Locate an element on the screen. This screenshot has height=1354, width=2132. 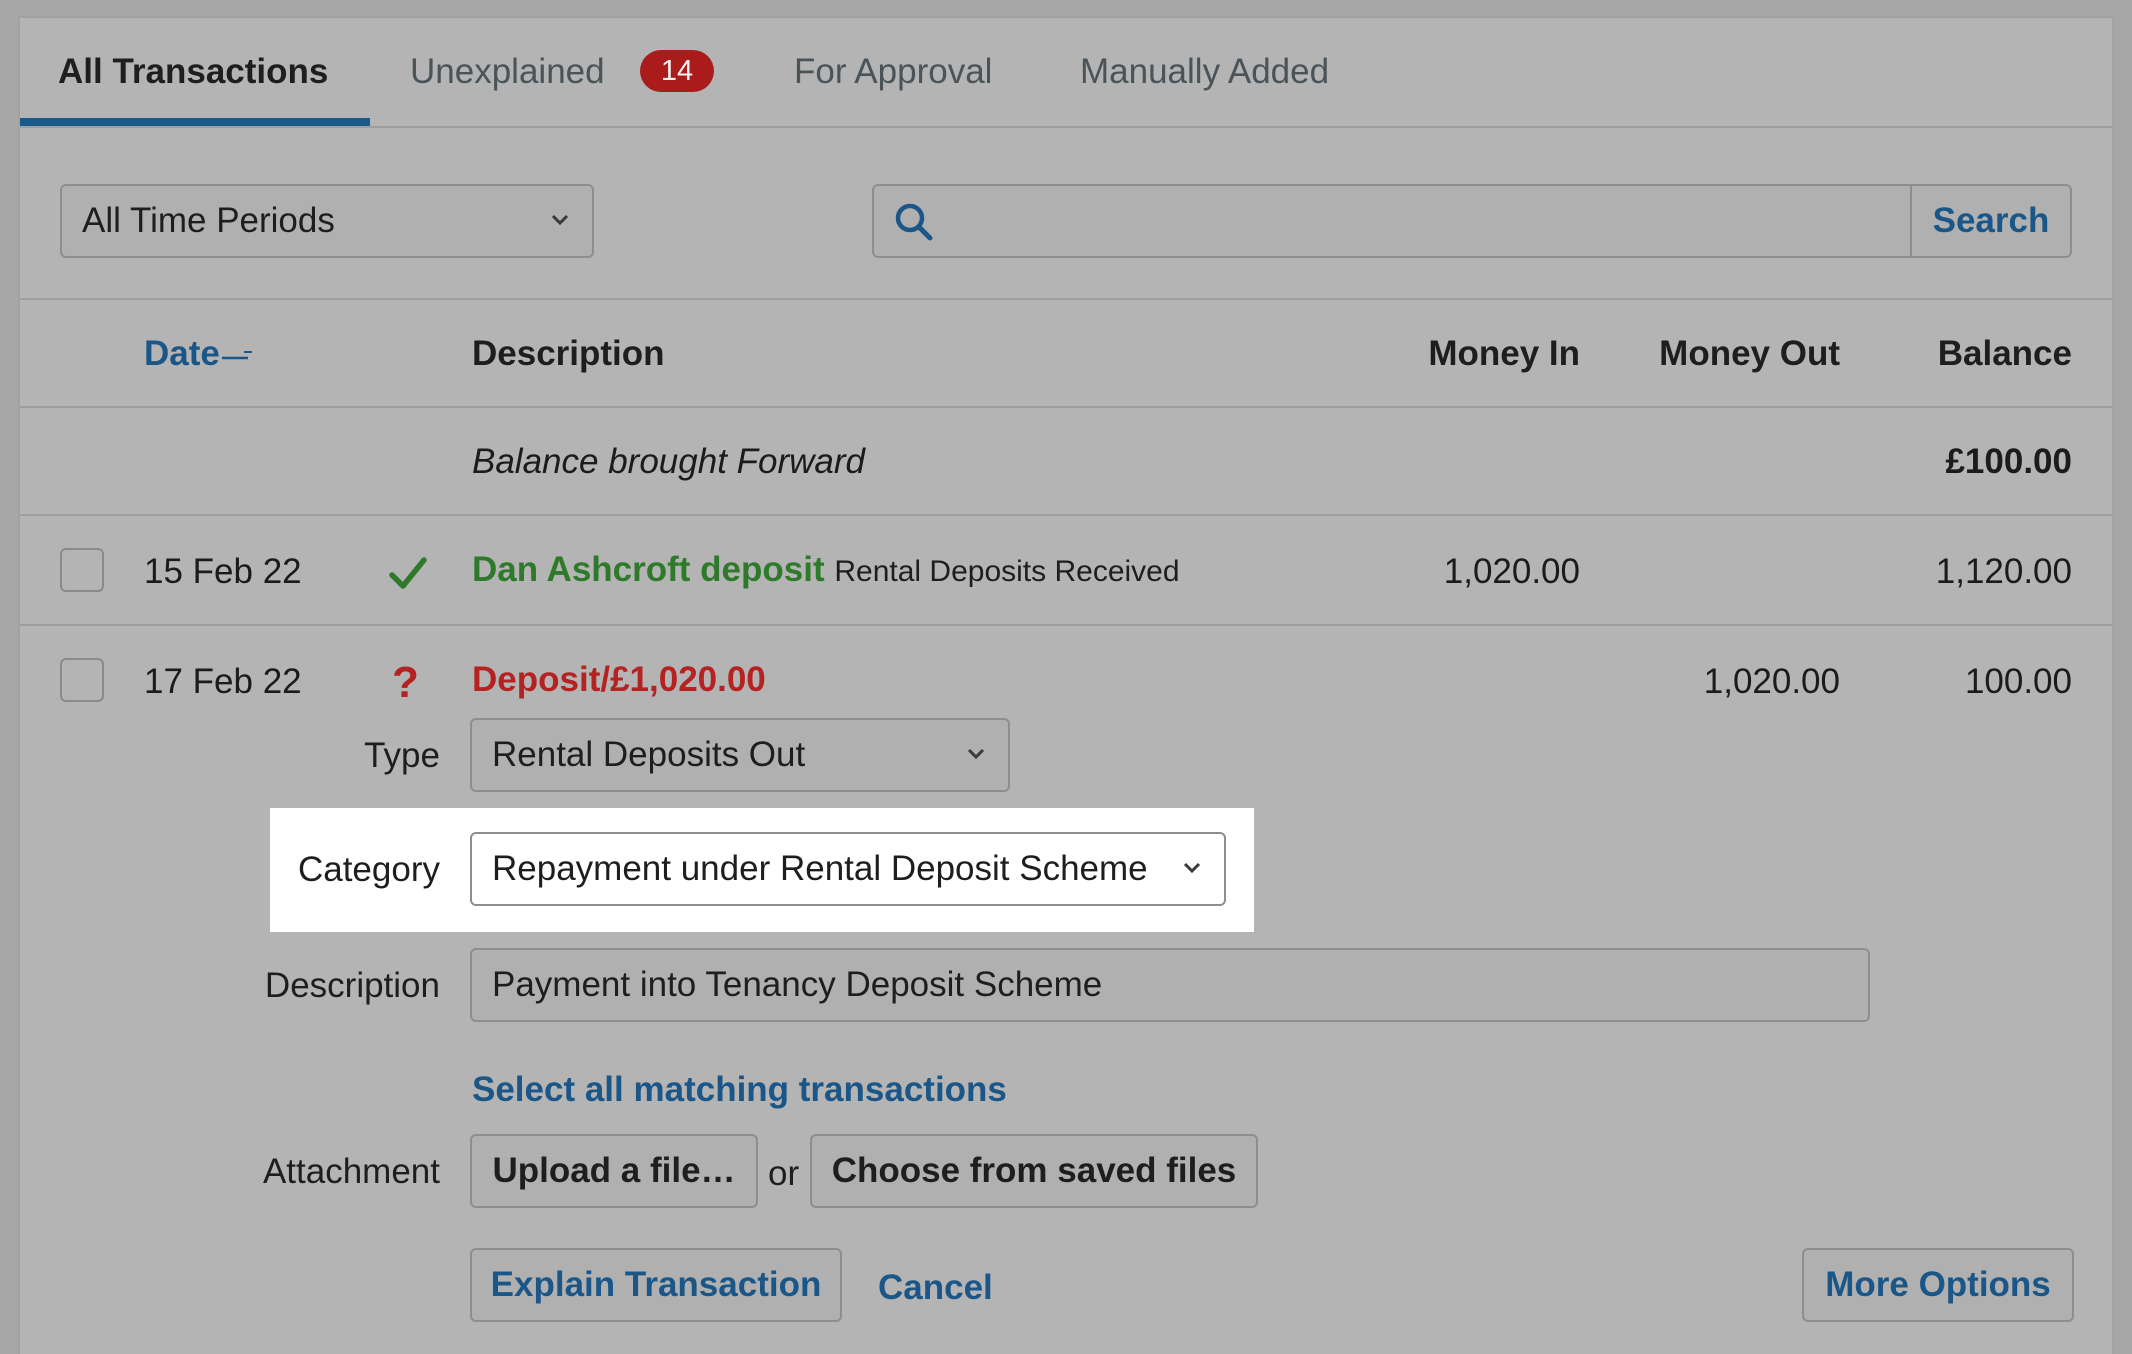
filter-bar: All Time Periods Search is located at coordinates (1066, 214).